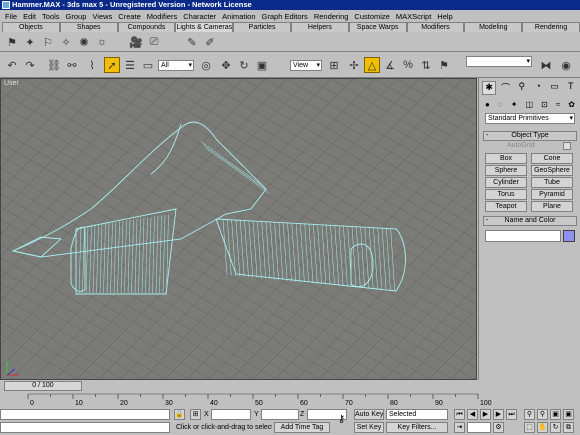 The image size is (580, 435). What do you see at coordinates (280, 414) in the screenshot?
I see `y-coordinate-field` at bounding box center [280, 414].